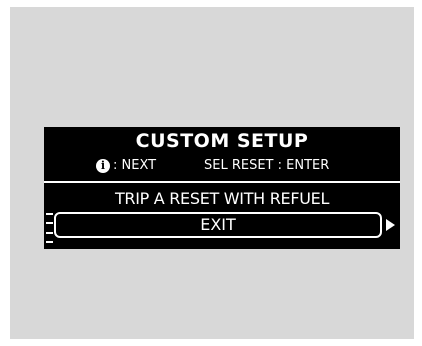 The width and height of the screenshot is (422, 346). Describe the element at coordinates (135, 165) in the screenshot. I see `hint-next-label: : NEXT` at that location.